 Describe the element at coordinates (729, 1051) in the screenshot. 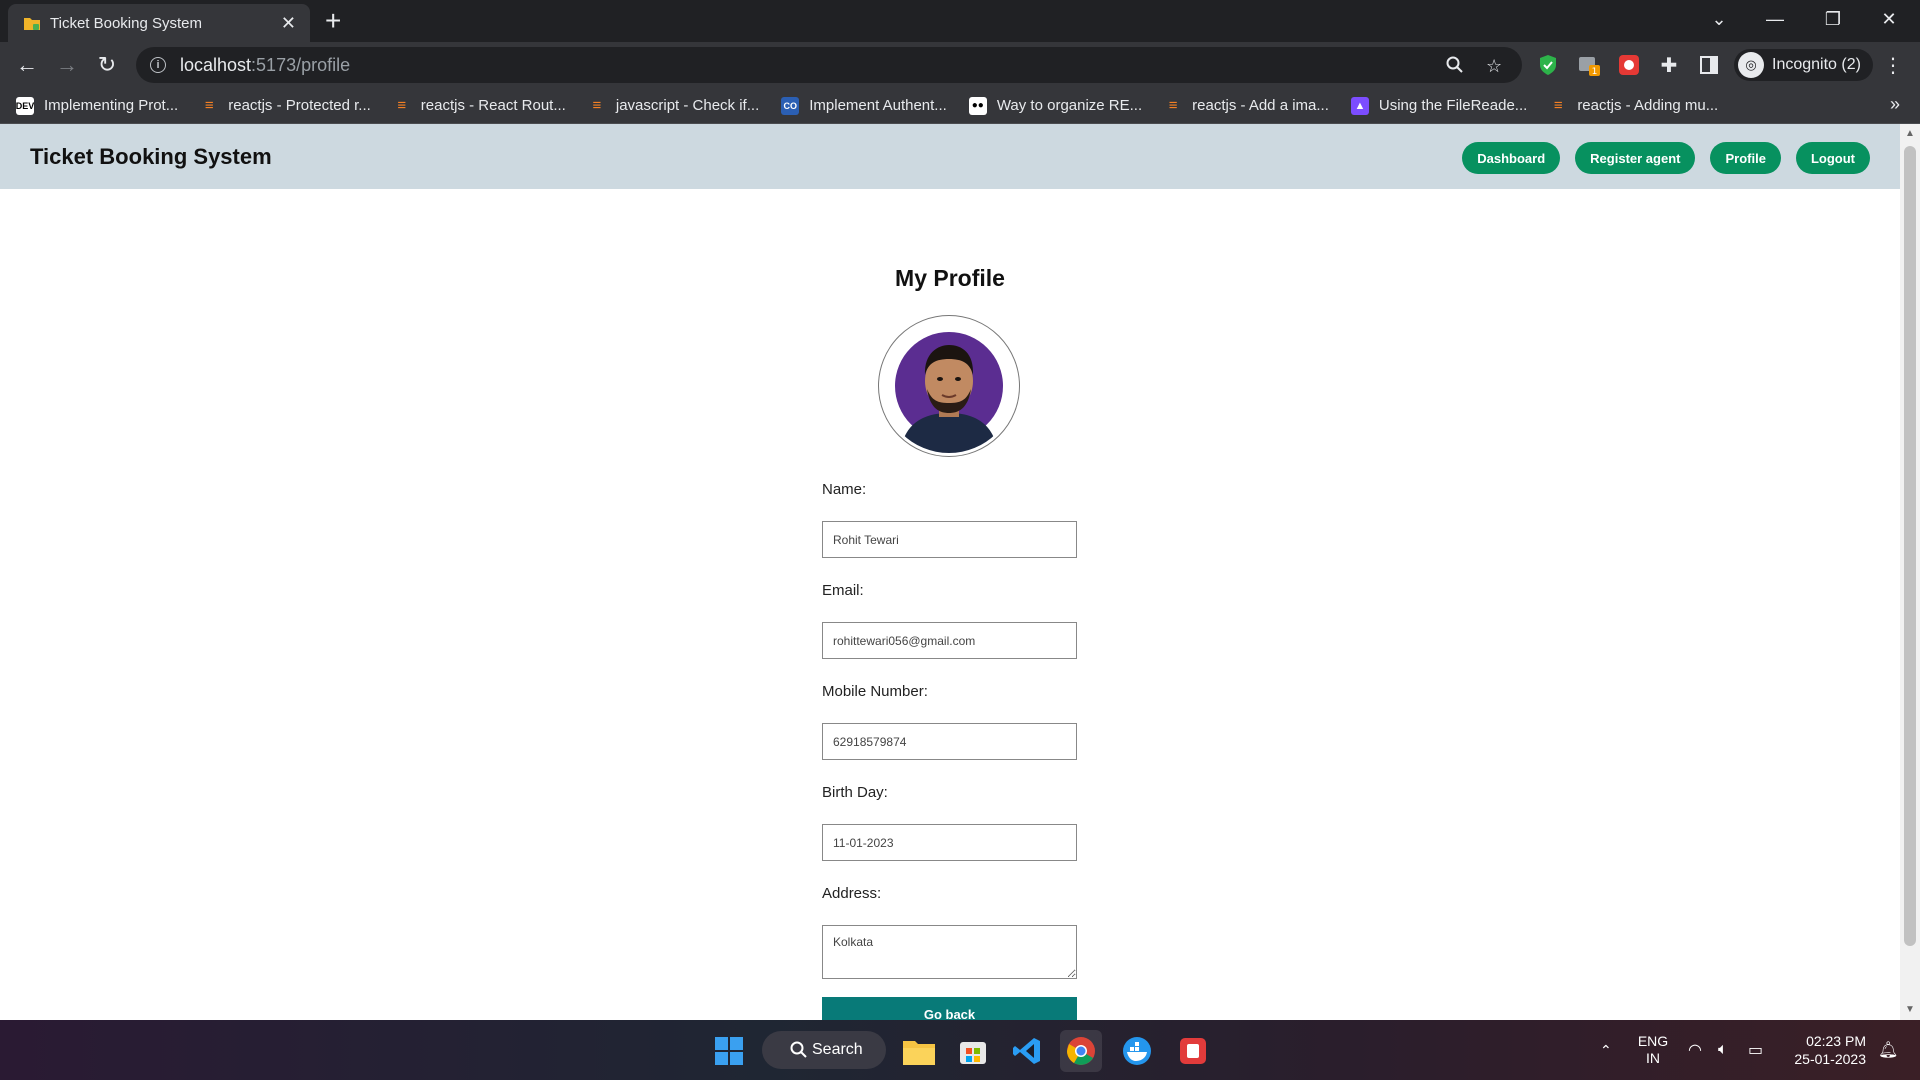

I see `windows-start-icon` at that location.